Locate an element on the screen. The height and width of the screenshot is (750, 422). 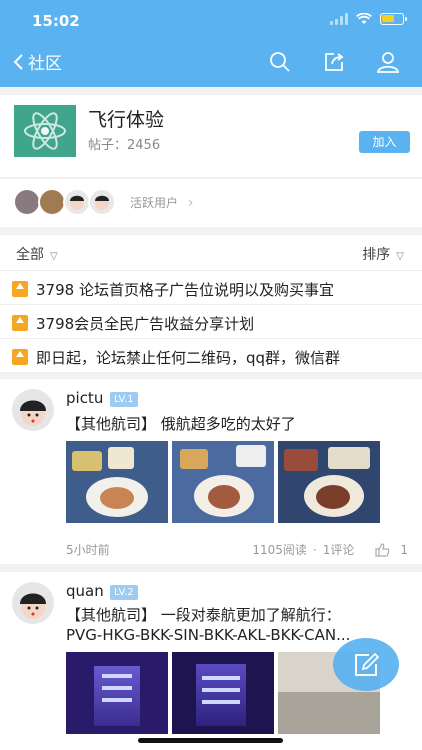
top-bar: 15:02 社区 is located at coordinates (211, 43).